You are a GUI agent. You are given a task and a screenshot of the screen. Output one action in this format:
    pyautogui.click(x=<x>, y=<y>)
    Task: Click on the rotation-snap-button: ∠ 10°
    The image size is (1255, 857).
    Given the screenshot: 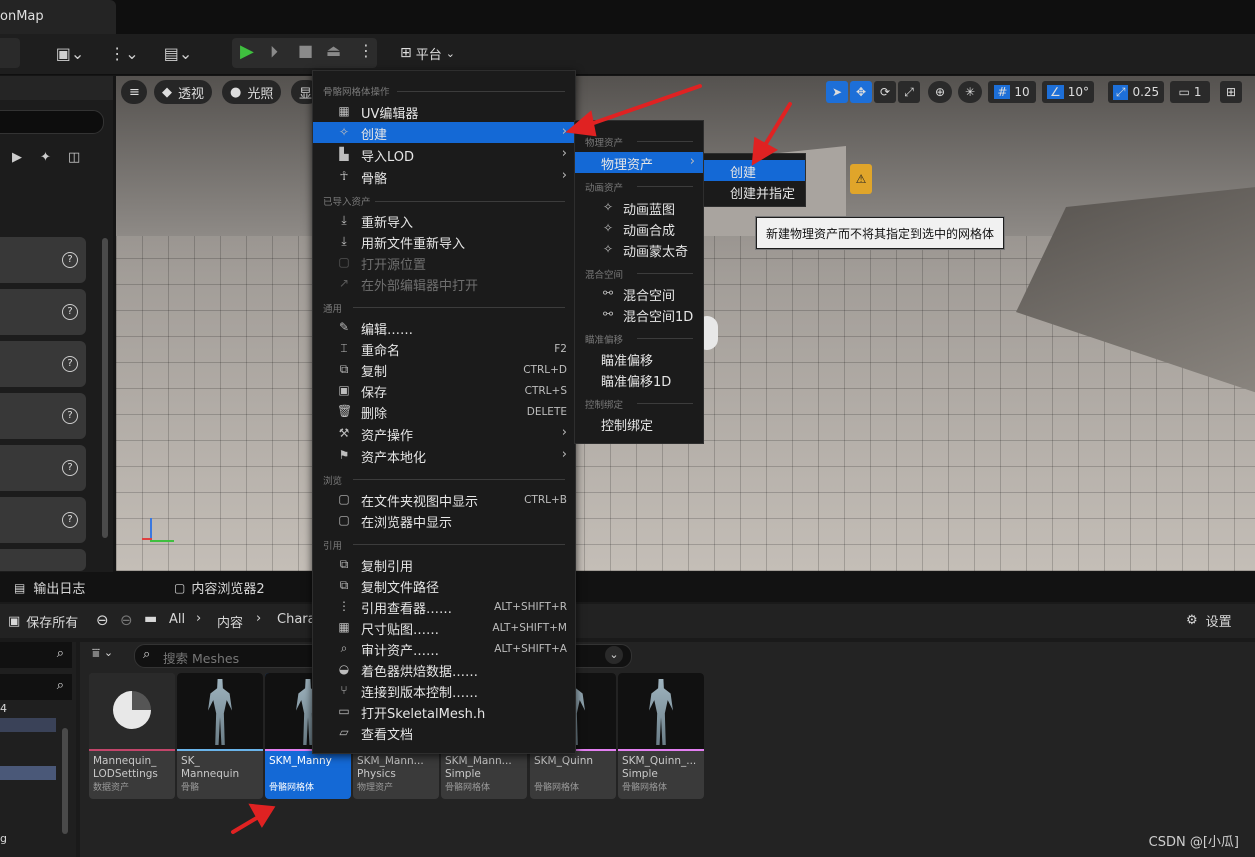 What is the action you would take?
    pyautogui.click(x=1068, y=92)
    